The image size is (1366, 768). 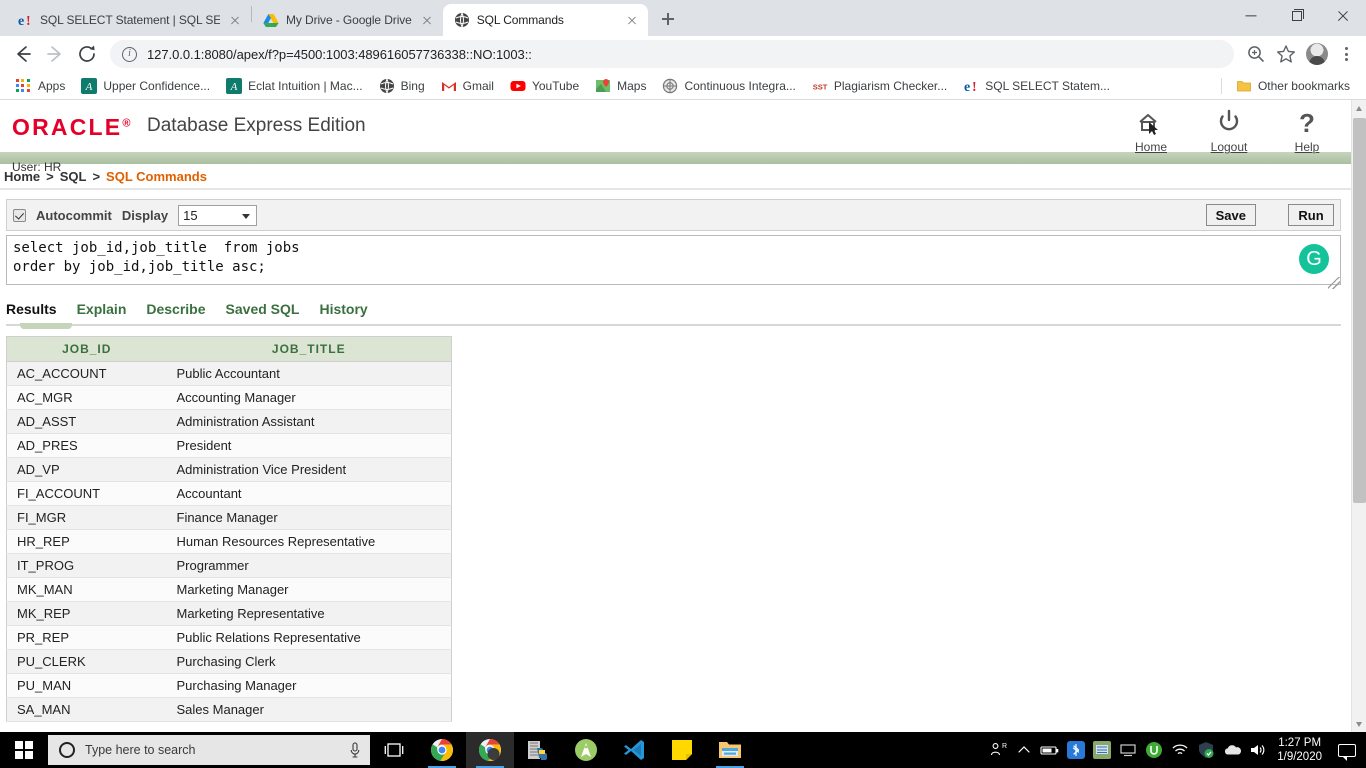 I want to click on cell-job-title: Administration Assistant, so click(x=309, y=421).